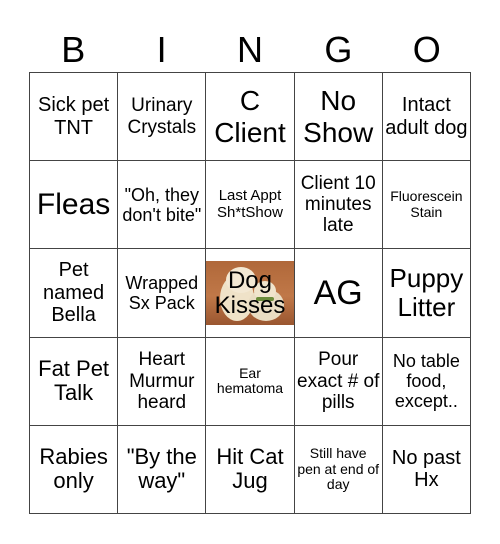  What do you see at coordinates (338, 293) in the screenshot?
I see `bingo-cell: AG` at bounding box center [338, 293].